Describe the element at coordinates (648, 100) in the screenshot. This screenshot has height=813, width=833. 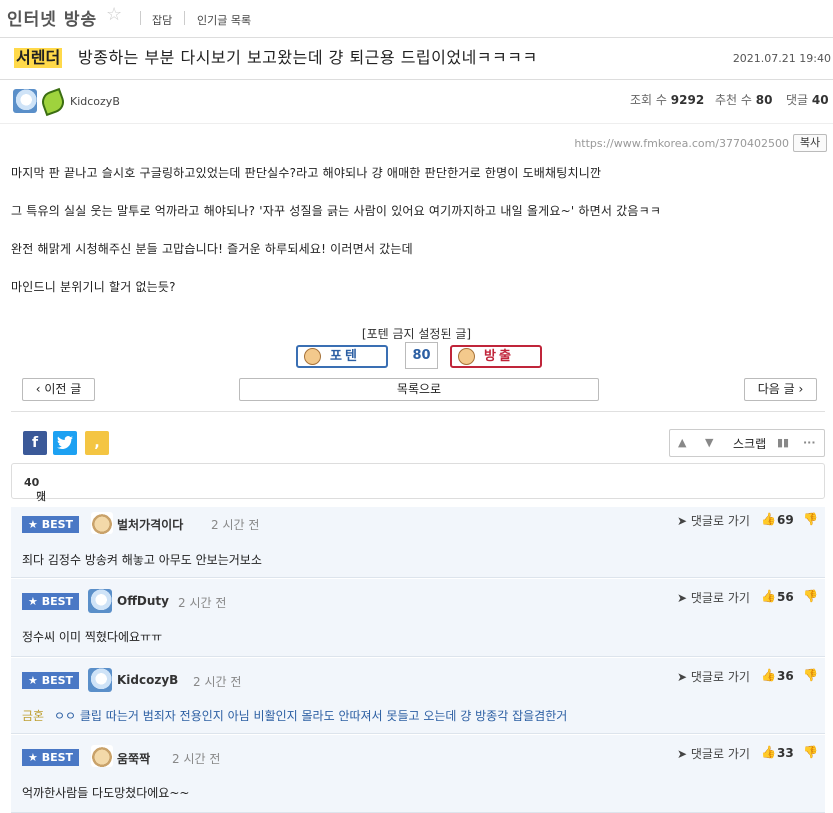
I see `views-label: 조회 수` at that location.